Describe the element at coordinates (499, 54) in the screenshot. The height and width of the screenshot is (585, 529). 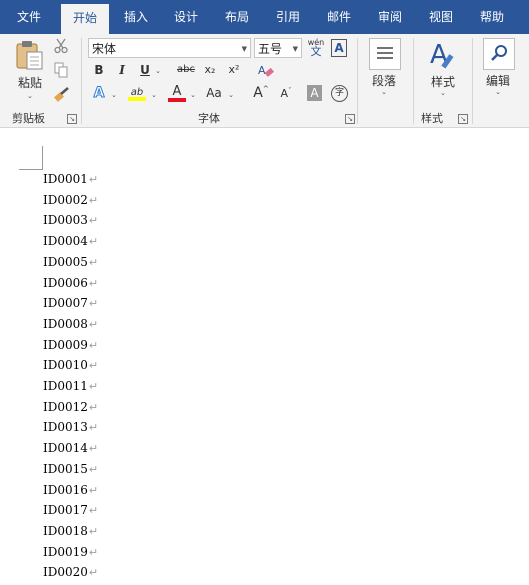
I see `editing-button` at that location.